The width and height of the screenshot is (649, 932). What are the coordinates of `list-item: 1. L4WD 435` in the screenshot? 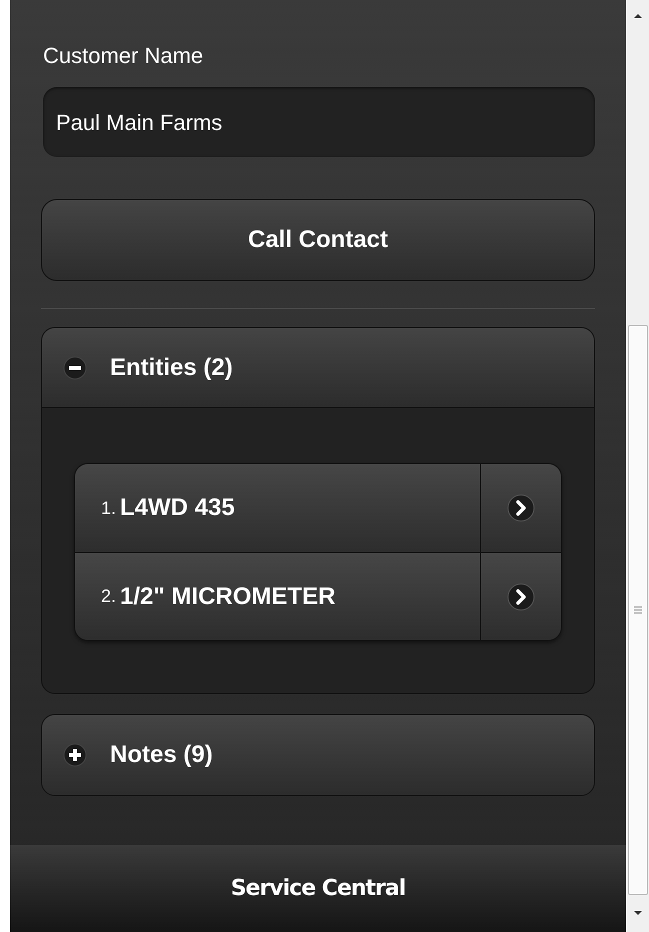 It's located at (277, 508).